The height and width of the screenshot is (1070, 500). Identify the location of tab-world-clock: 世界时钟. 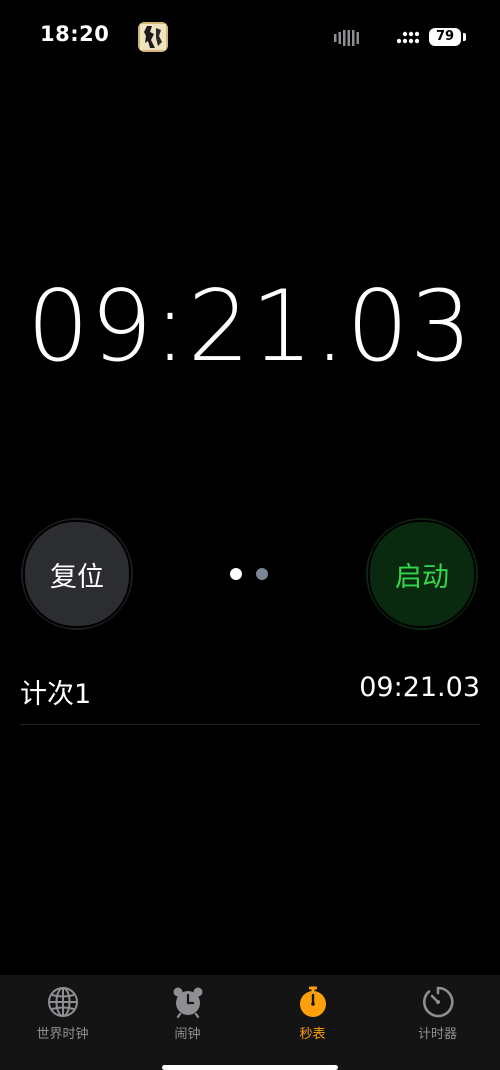
(62, 1015).